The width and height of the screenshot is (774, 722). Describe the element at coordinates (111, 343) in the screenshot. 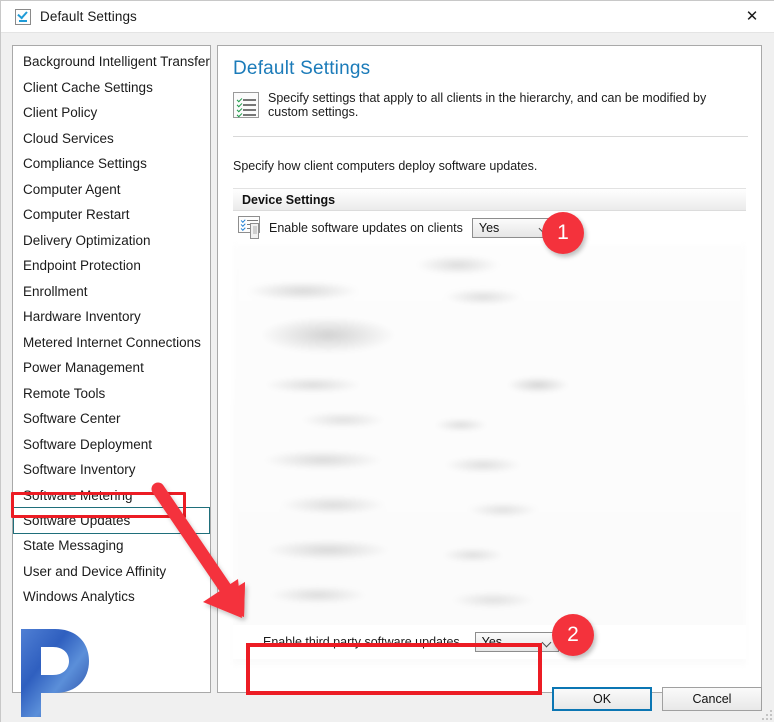

I see `sidebar-item-metered-internet-connections: Metered Internet Connections` at that location.